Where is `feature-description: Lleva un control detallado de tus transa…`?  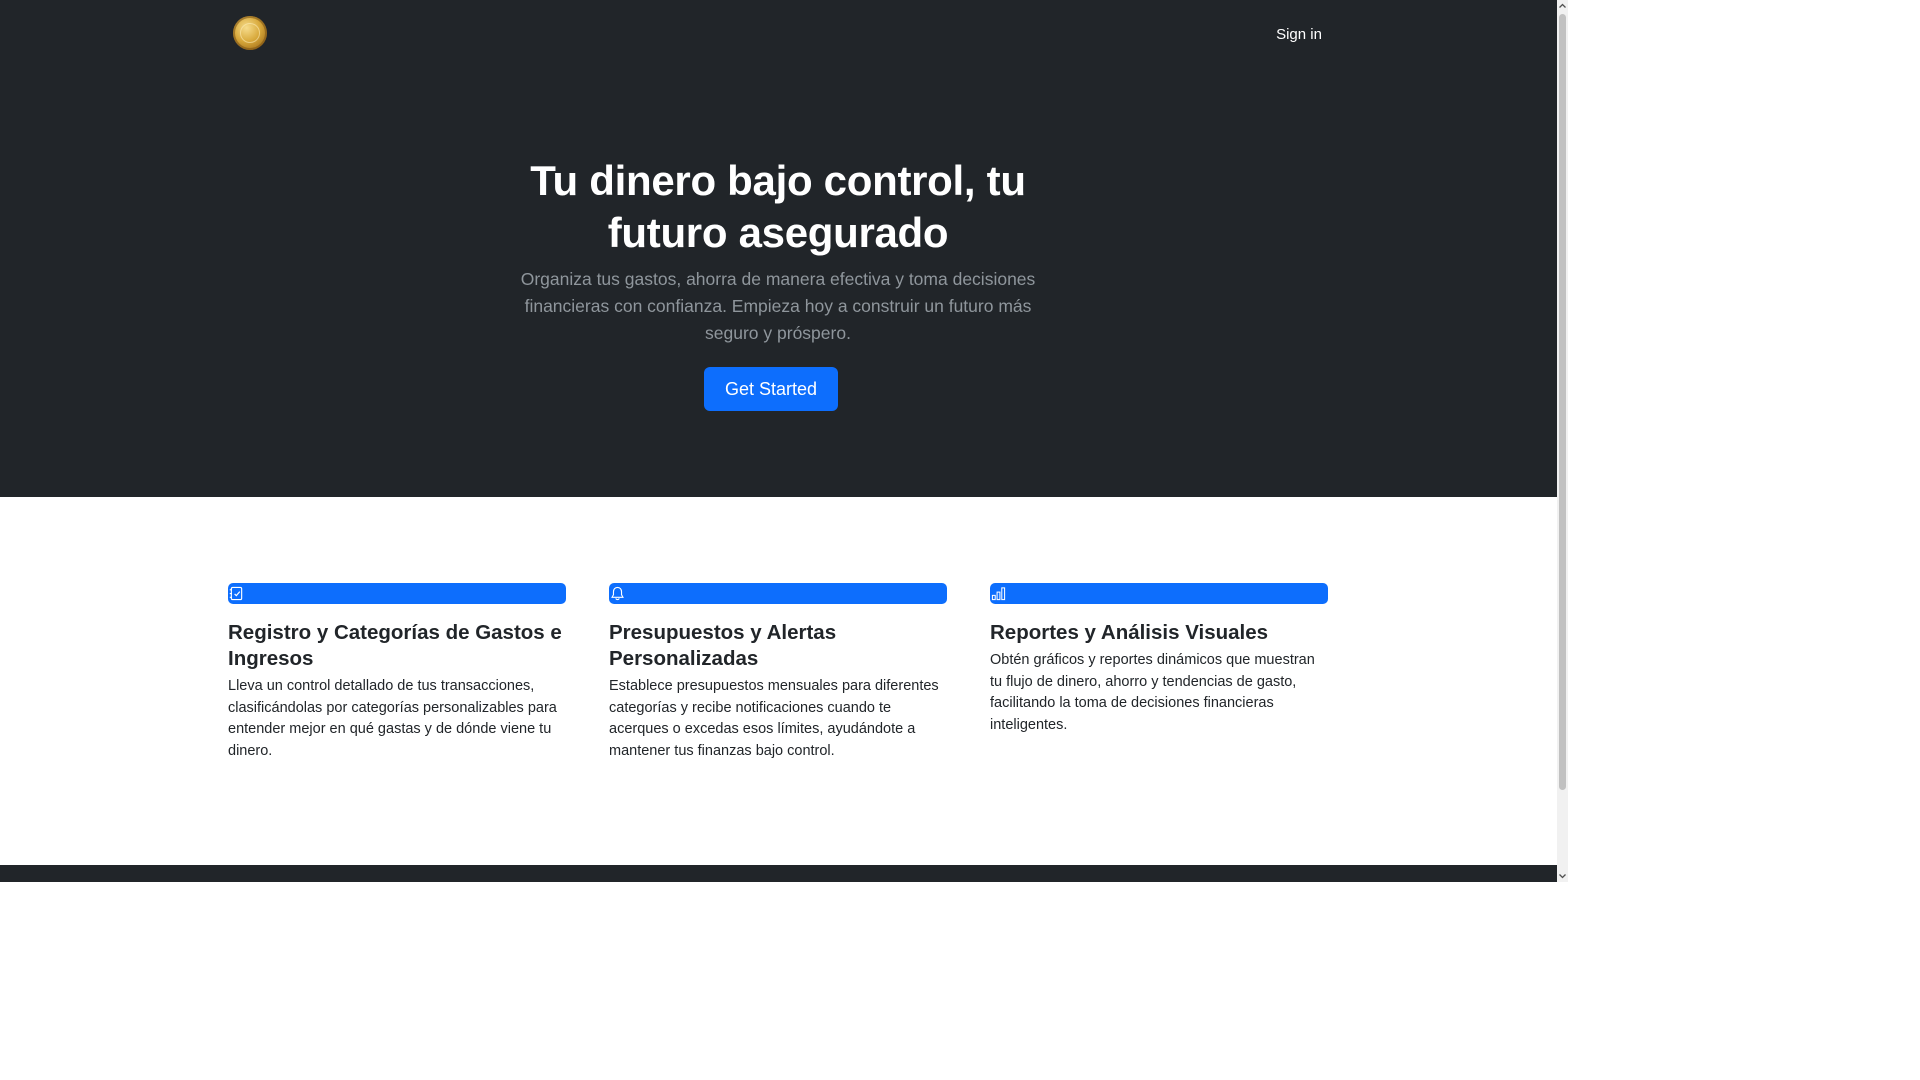
feature-description: Lleva un control detallado de tus transa… is located at coordinates (392, 718).